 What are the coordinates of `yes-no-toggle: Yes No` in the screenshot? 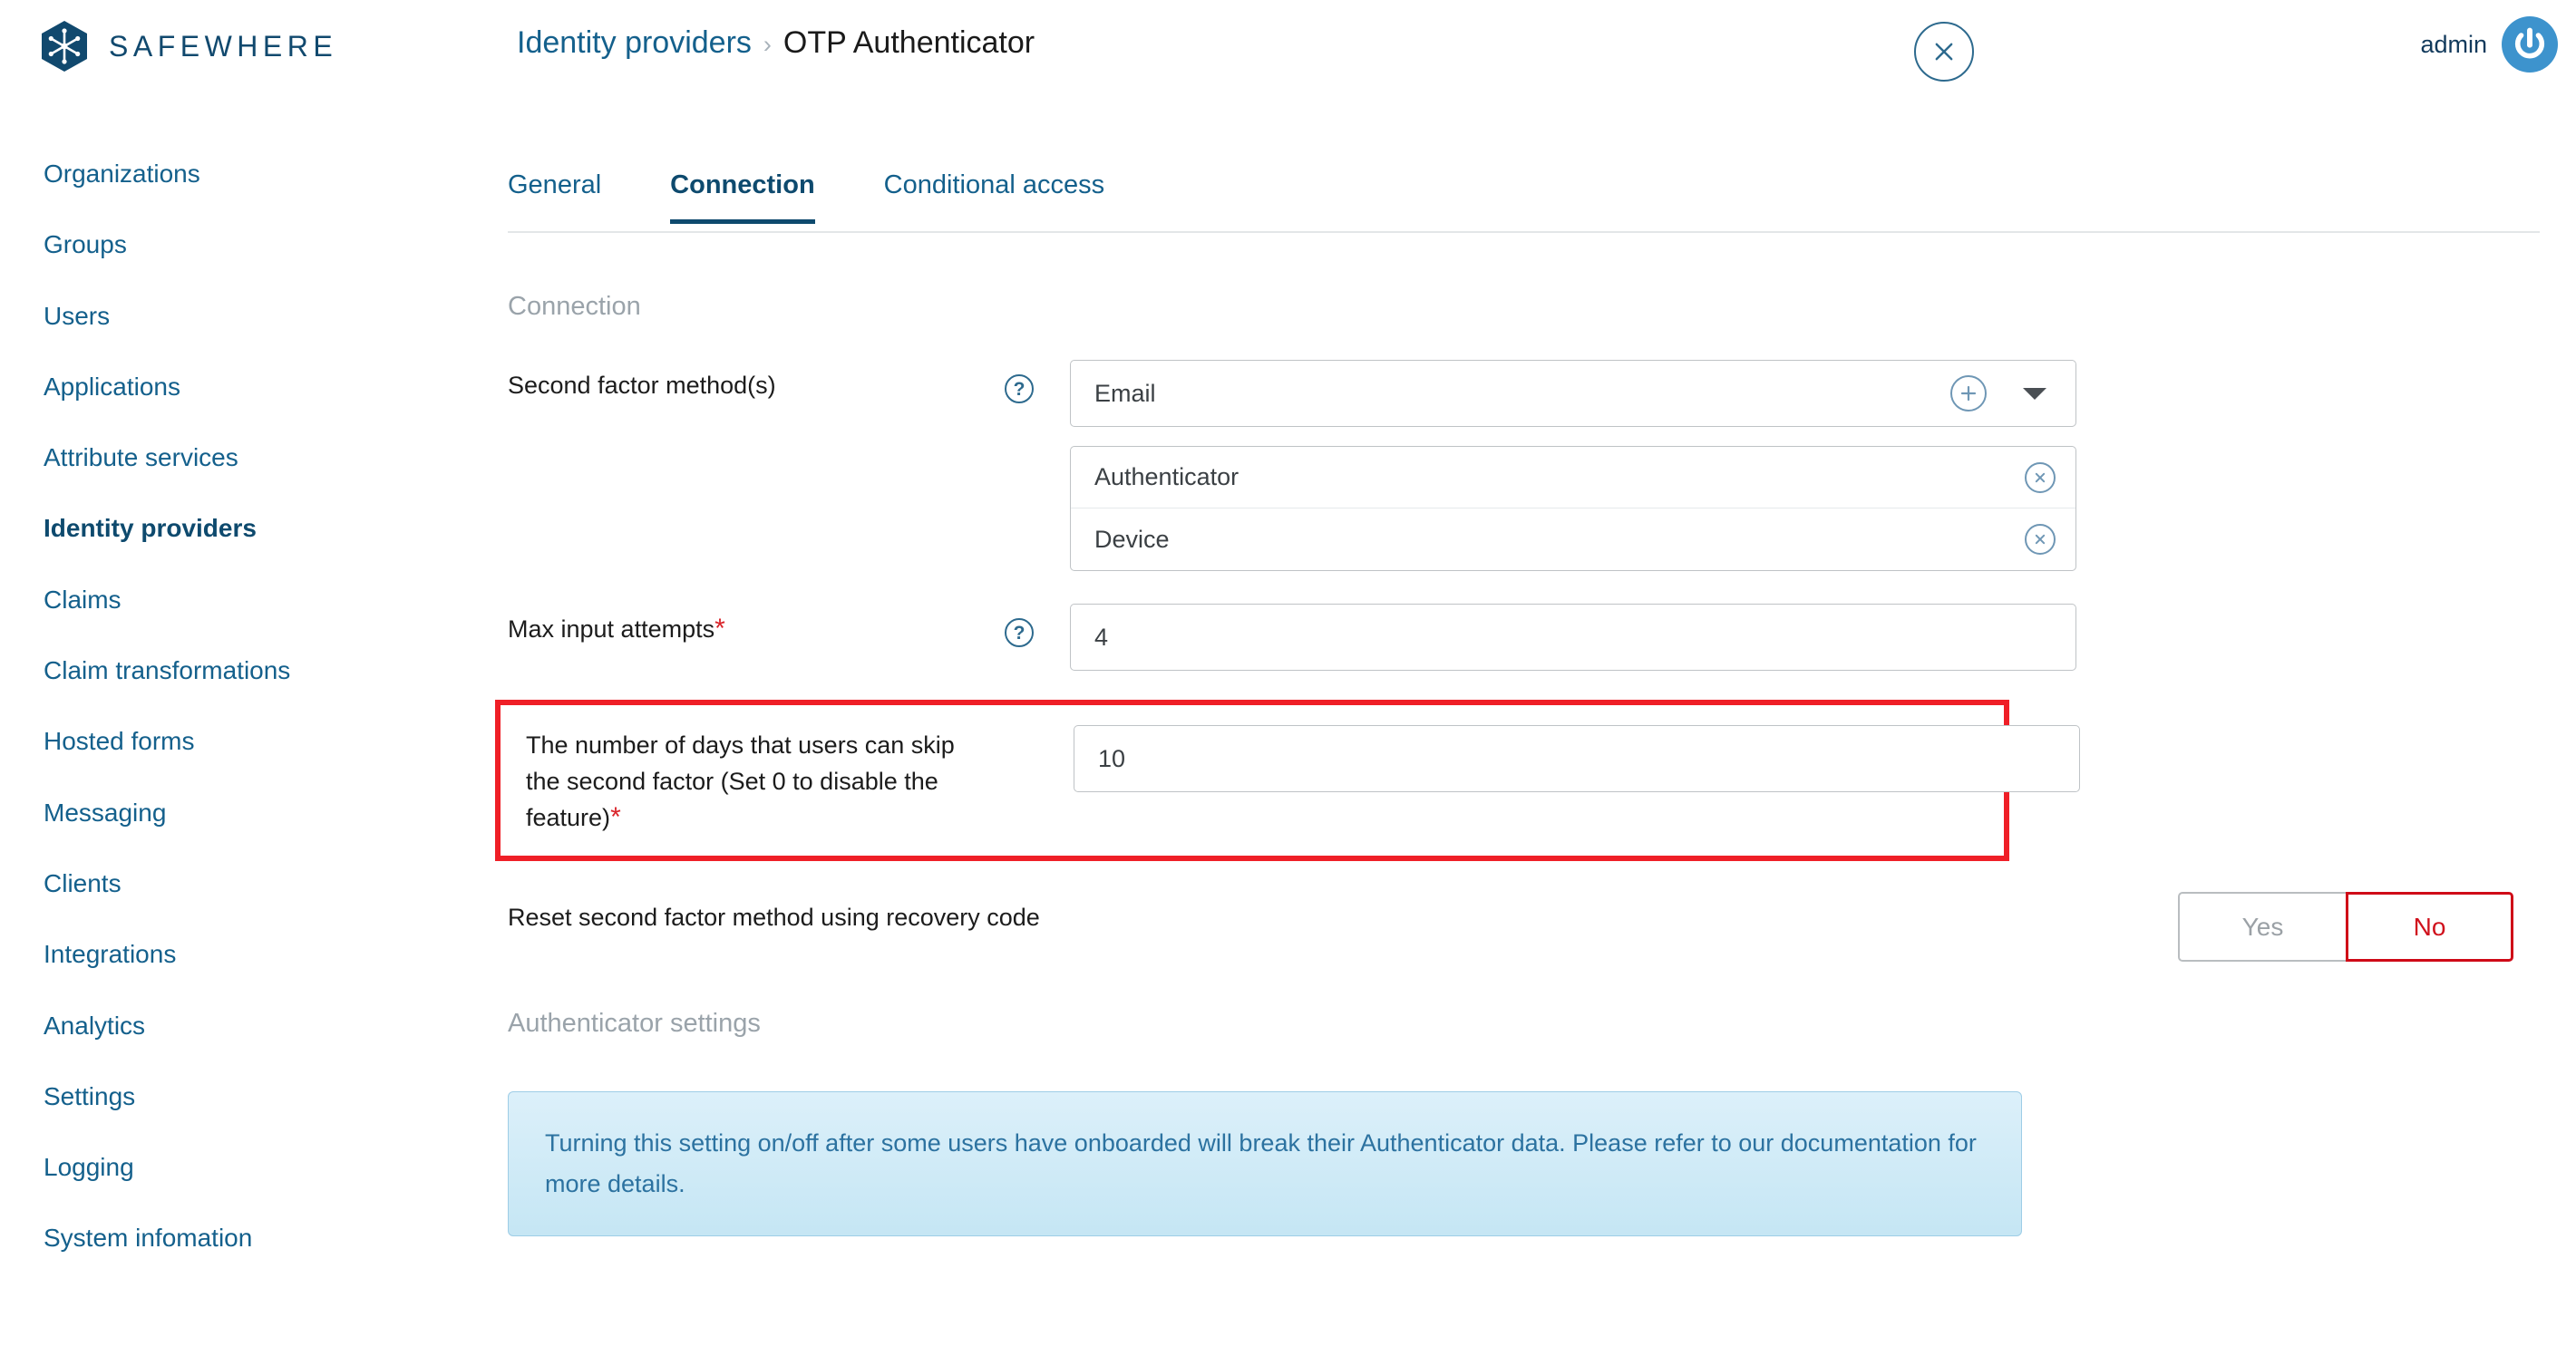 It's located at (2345, 927).